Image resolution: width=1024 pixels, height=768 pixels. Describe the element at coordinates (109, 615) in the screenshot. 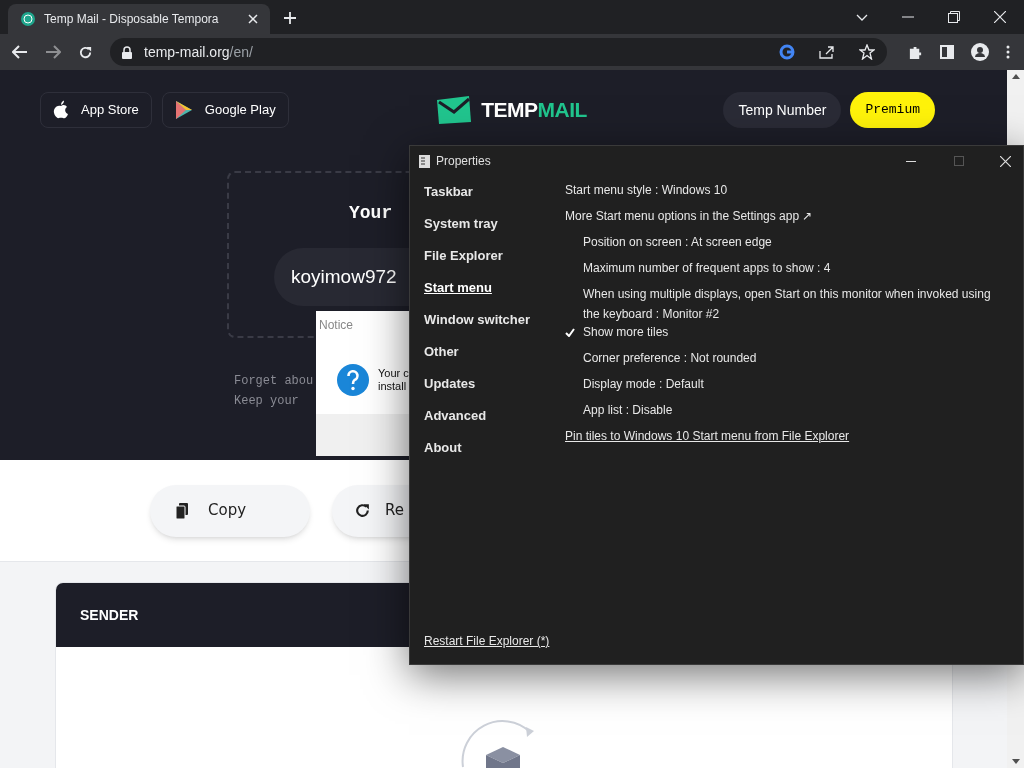

I see `table-header: SENDER` at that location.